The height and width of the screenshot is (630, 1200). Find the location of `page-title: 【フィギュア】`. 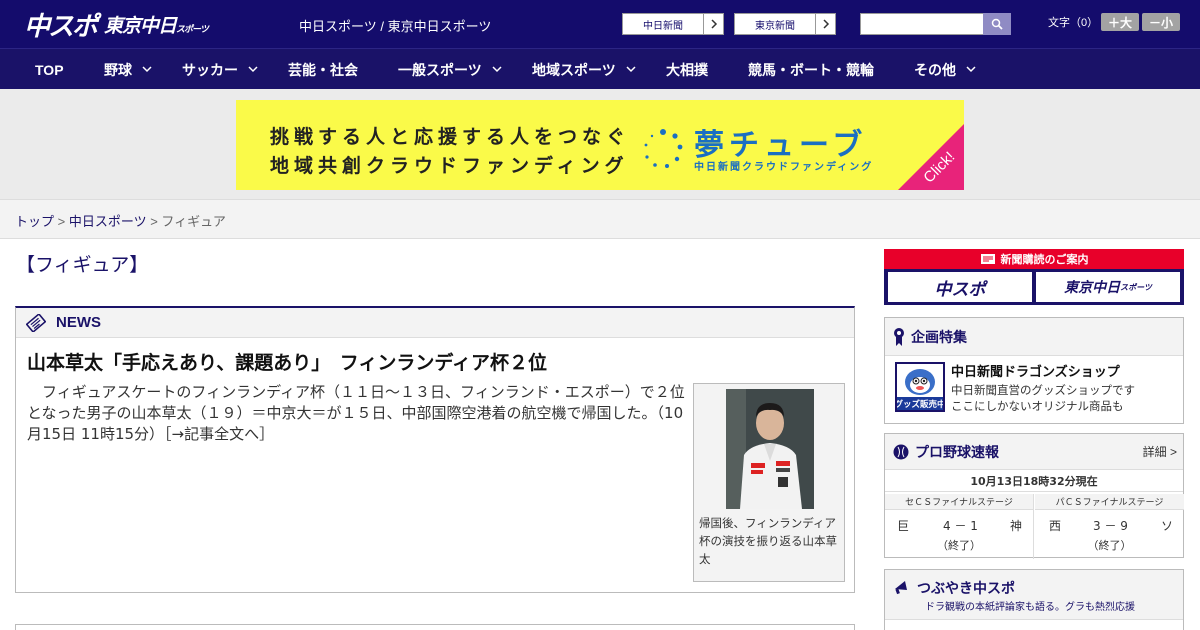

page-title: 【フィギュア】 is located at coordinates (82, 265).